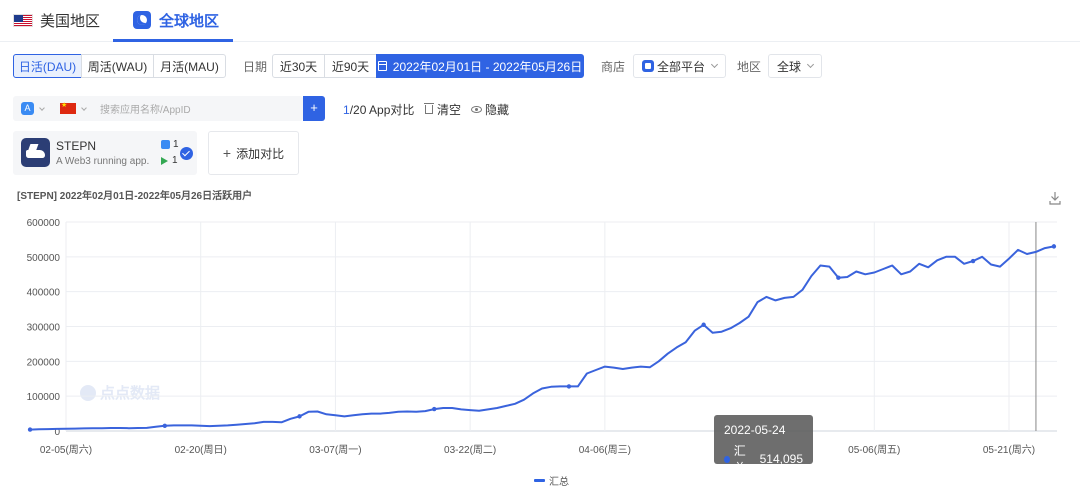 Image resolution: width=1080 pixels, height=500 pixels. Describe the element at coordinates (429, 108) in the screenshot. I see `trash-icon` at that location.